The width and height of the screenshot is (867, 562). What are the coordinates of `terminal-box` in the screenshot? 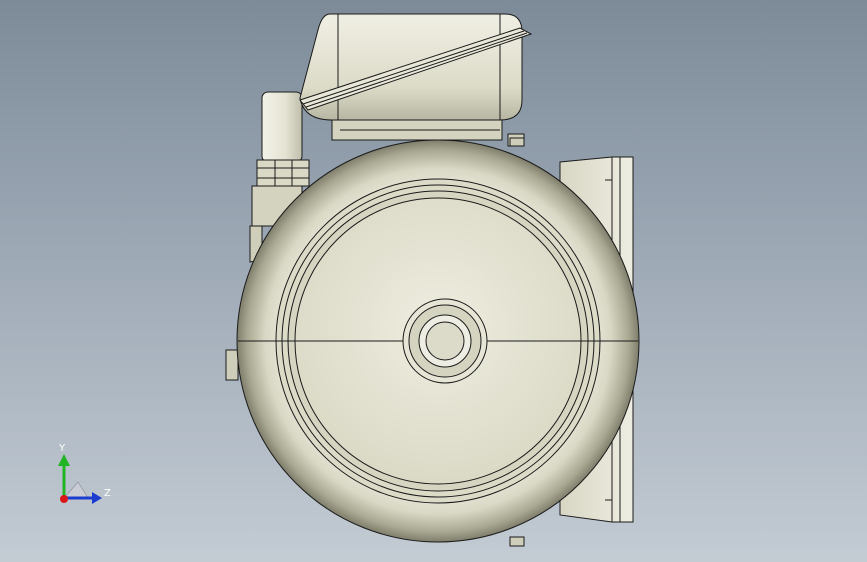 It's located at (416, 80).